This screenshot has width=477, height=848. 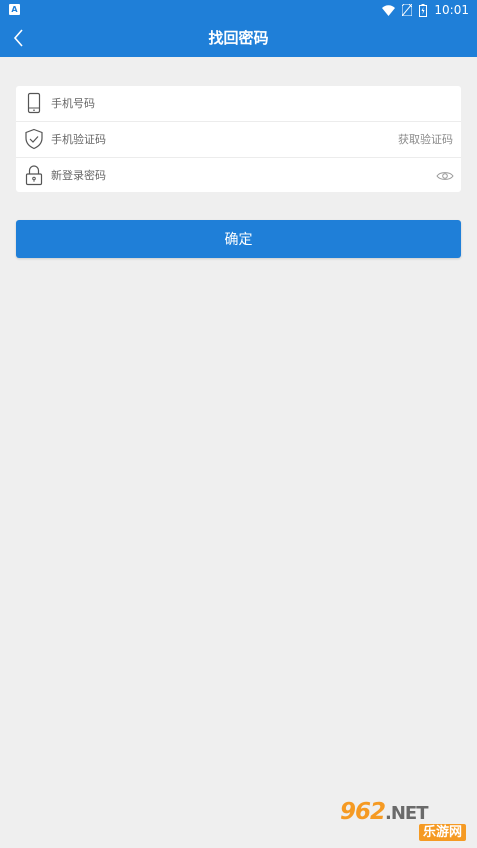 What do you see at coordinates (34, 139) in the screenshot?
I see `shield-check-icon` at bounding box center [34, 139].